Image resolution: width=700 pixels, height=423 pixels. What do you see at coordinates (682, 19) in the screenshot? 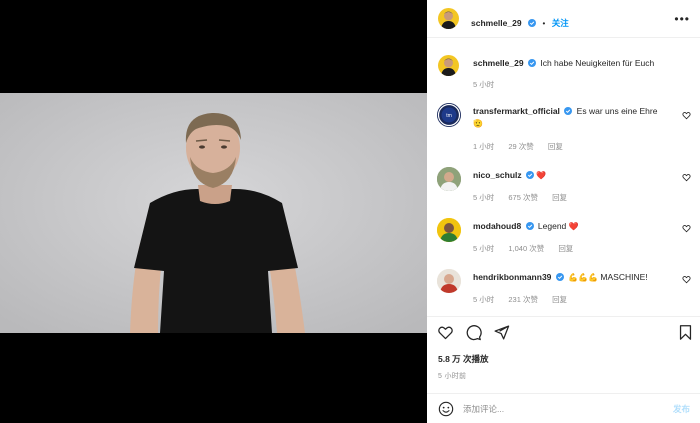
I see `more-options-icon: •••` at bounding box center [682, 19].